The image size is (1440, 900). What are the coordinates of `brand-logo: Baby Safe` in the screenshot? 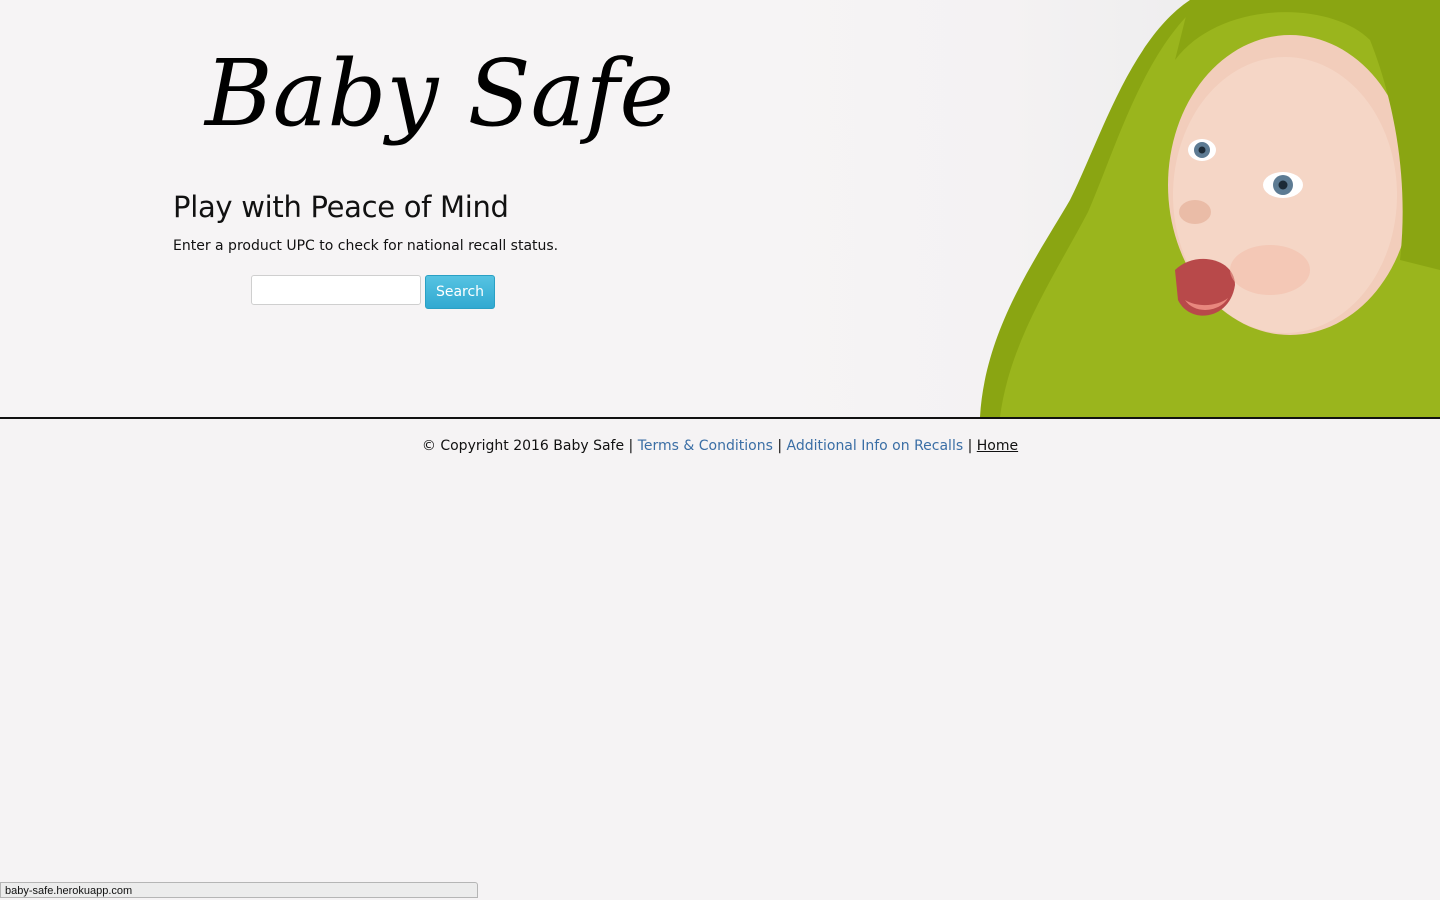 It's located at (445, 107).